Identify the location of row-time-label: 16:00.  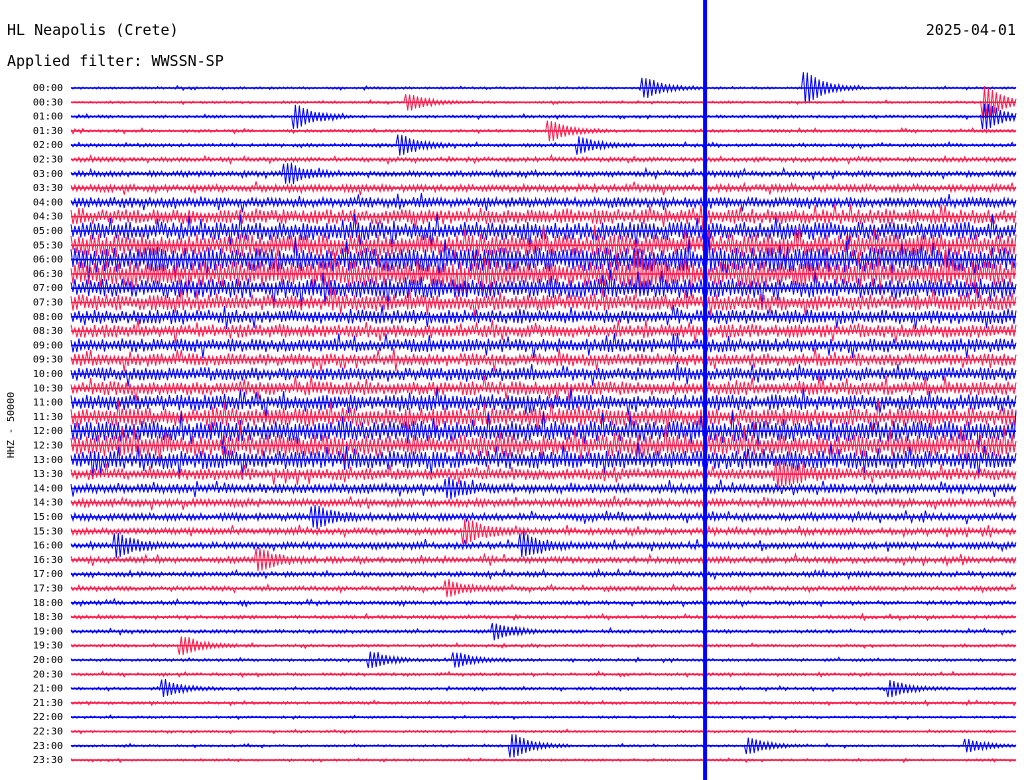
(48, 546).